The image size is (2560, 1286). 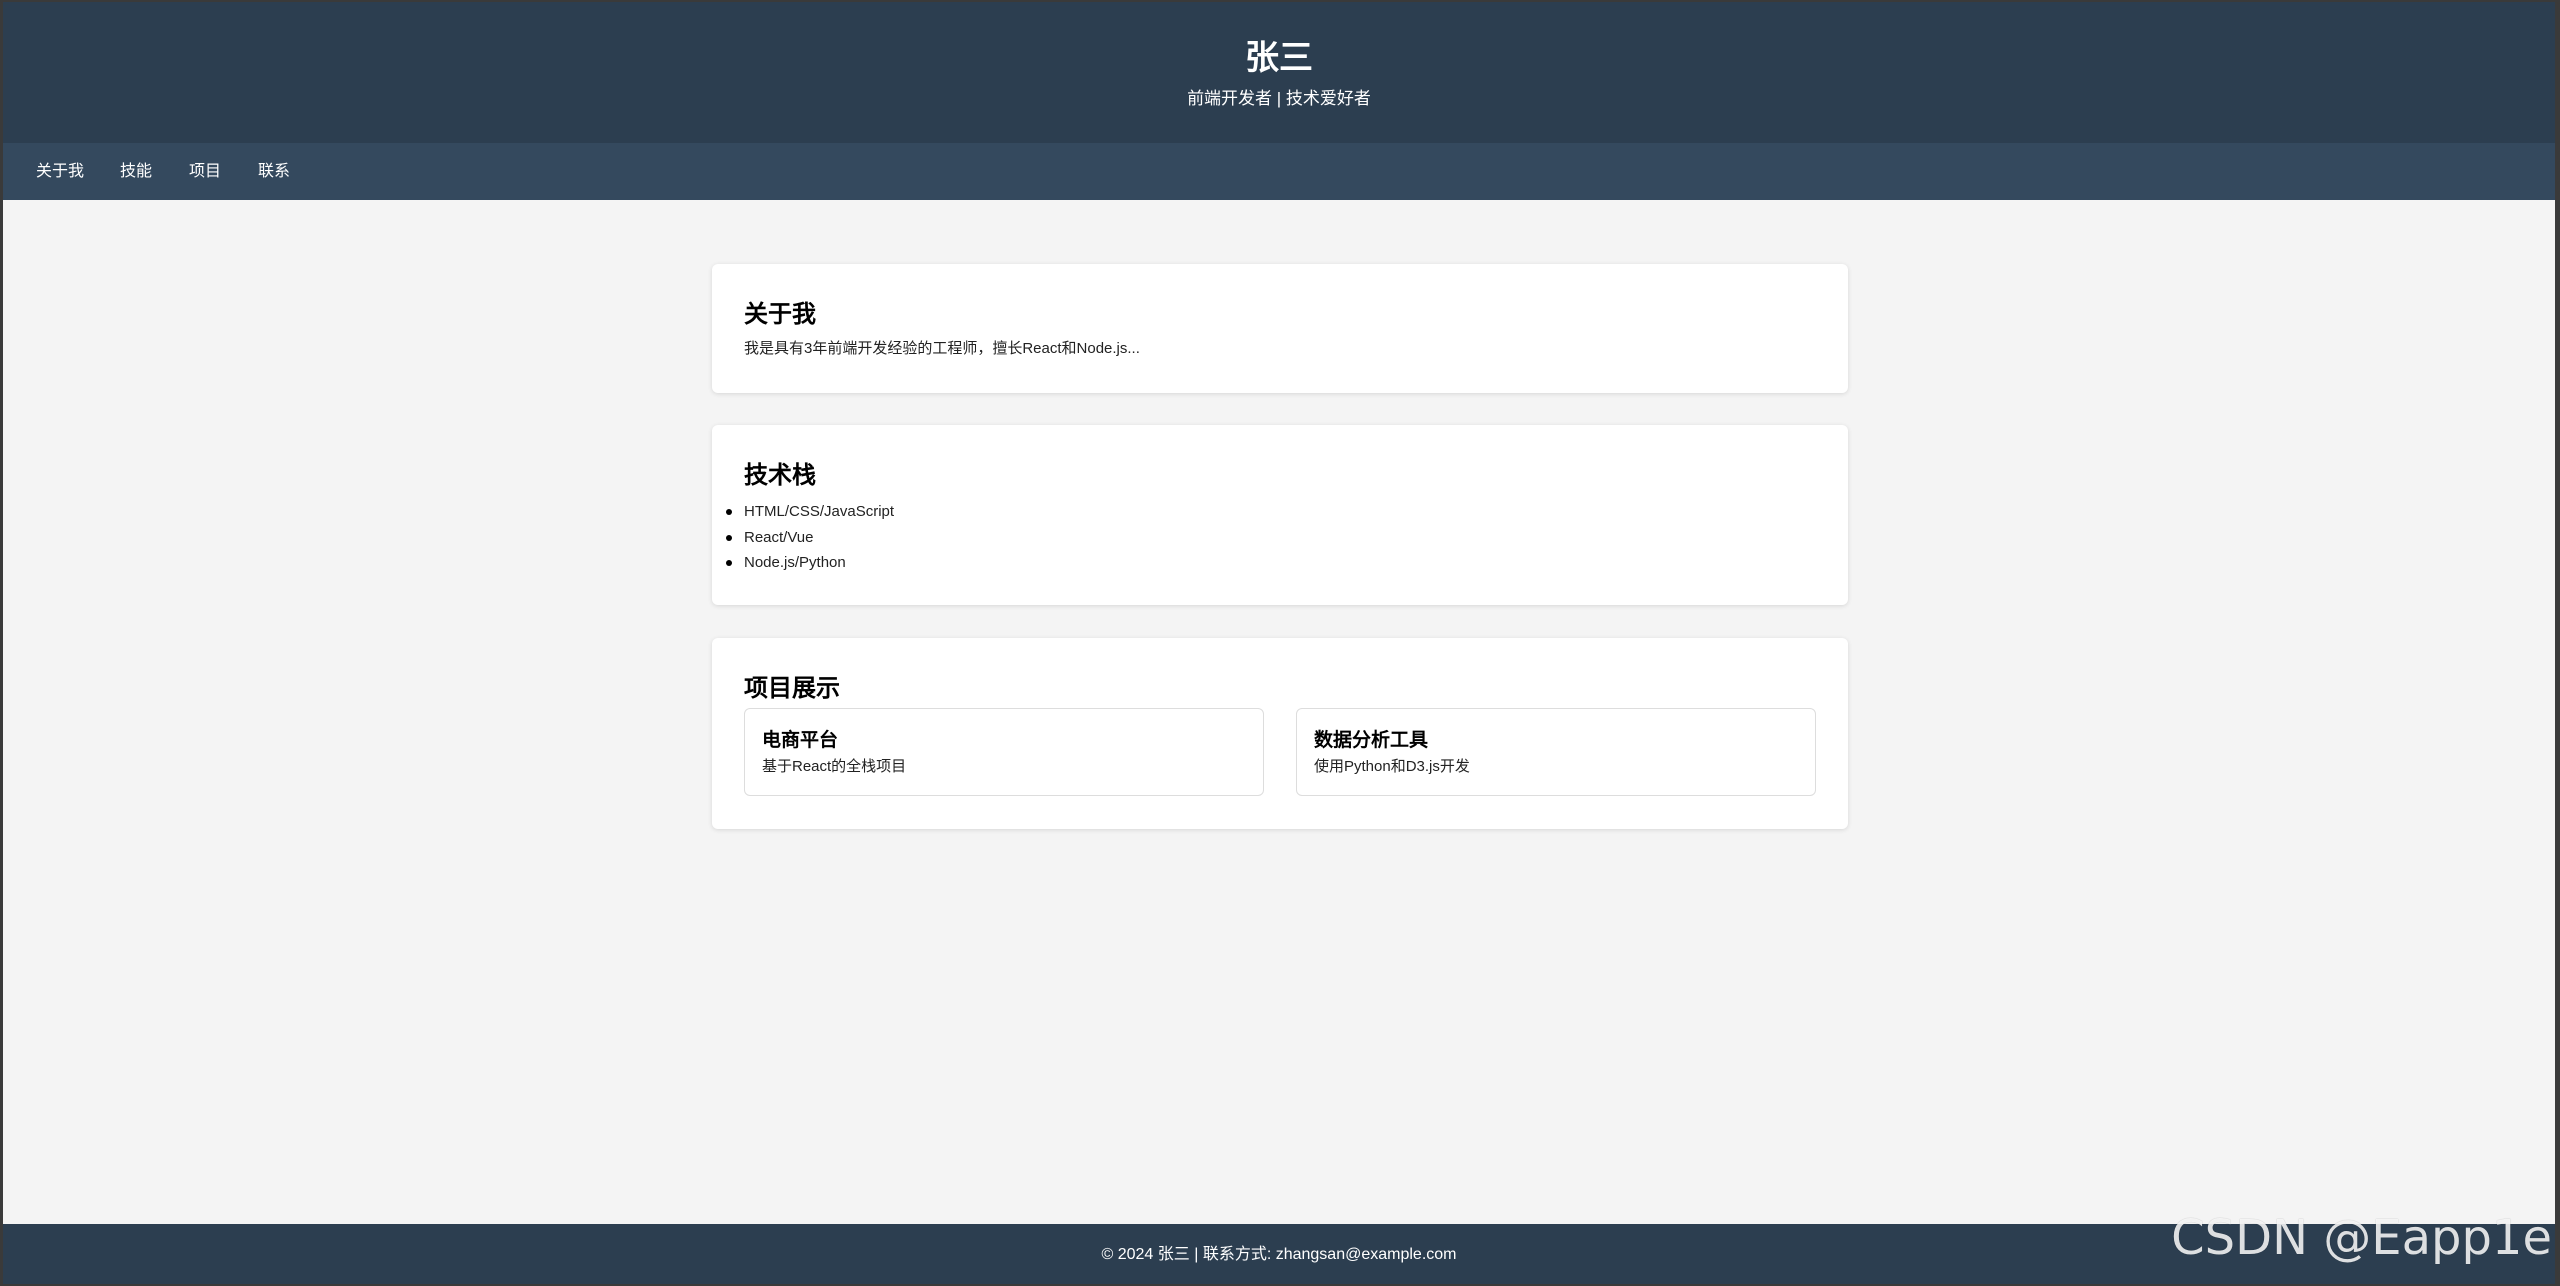 I want to click on skill-label: Node.js/Python, so click(x=795, y=562).